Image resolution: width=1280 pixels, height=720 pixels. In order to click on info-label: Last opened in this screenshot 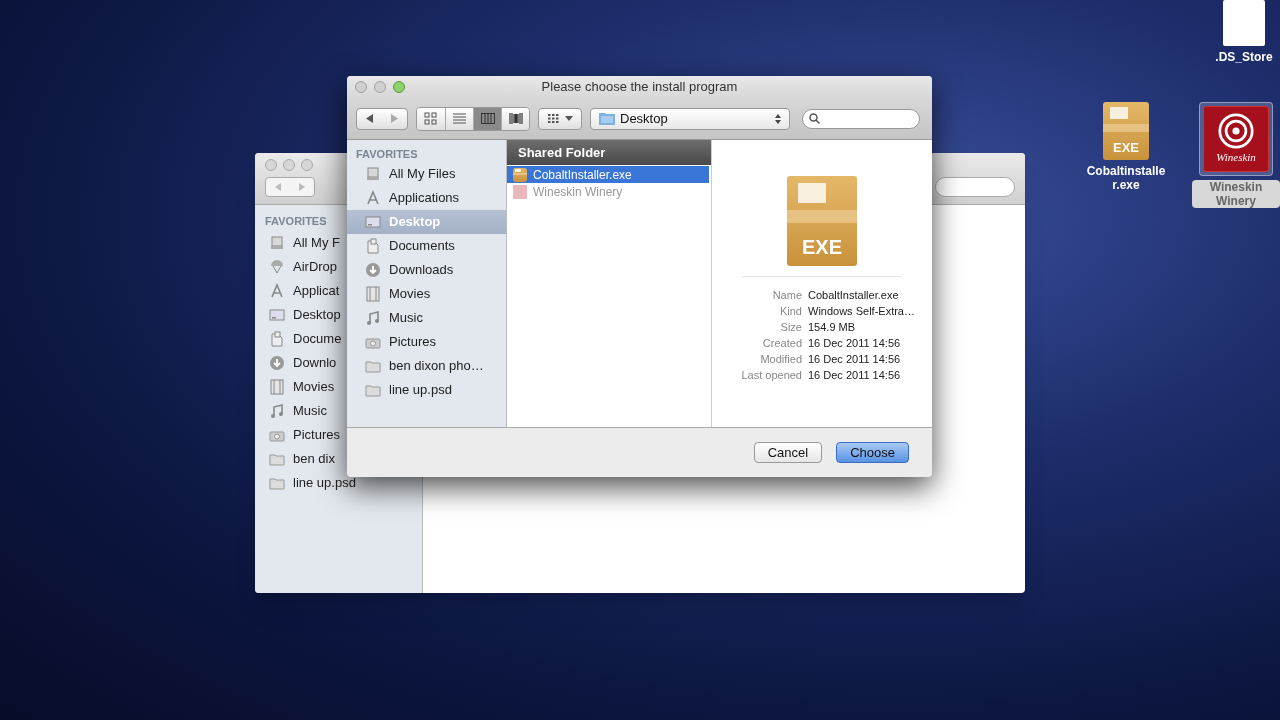, I will do `click(771, 375)`.